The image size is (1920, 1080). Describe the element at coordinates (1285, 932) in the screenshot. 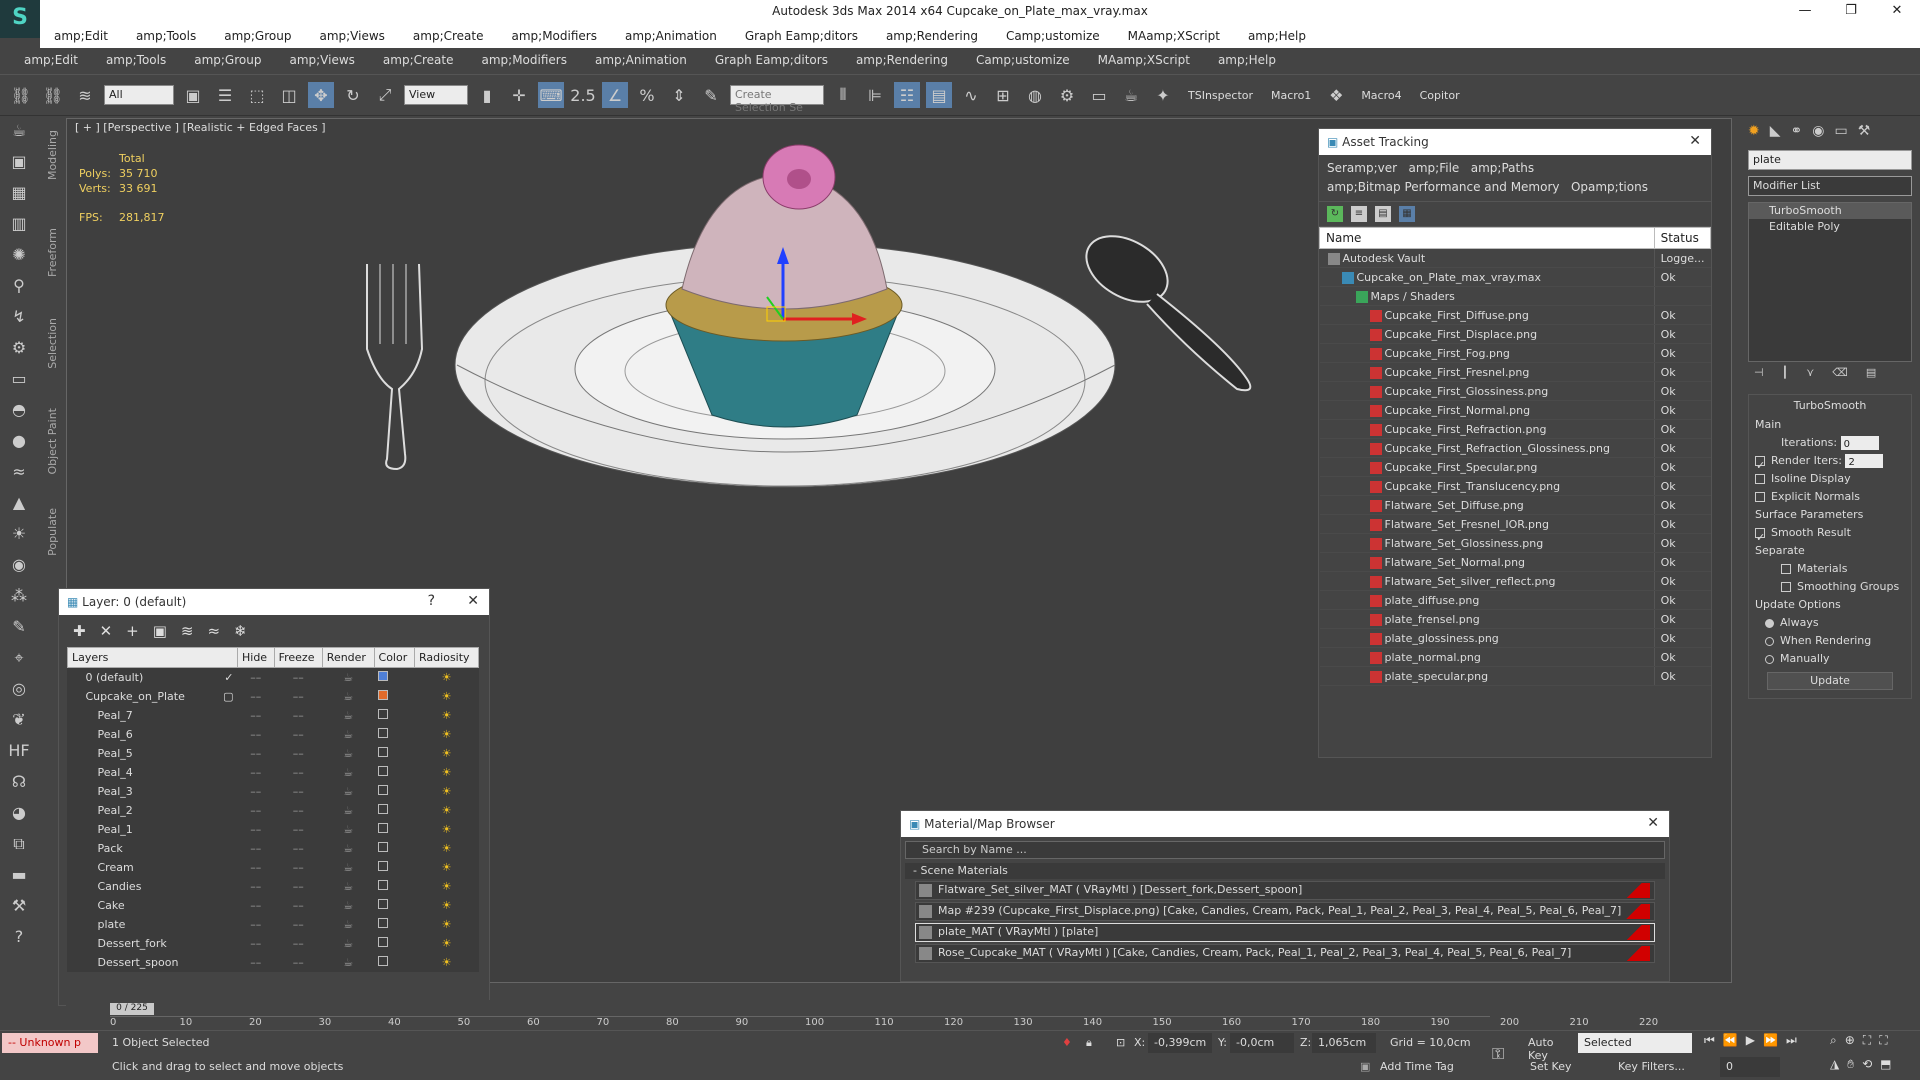

I see `material-item: plate_MAT ( VRayMtl ) [plate]` at that location.